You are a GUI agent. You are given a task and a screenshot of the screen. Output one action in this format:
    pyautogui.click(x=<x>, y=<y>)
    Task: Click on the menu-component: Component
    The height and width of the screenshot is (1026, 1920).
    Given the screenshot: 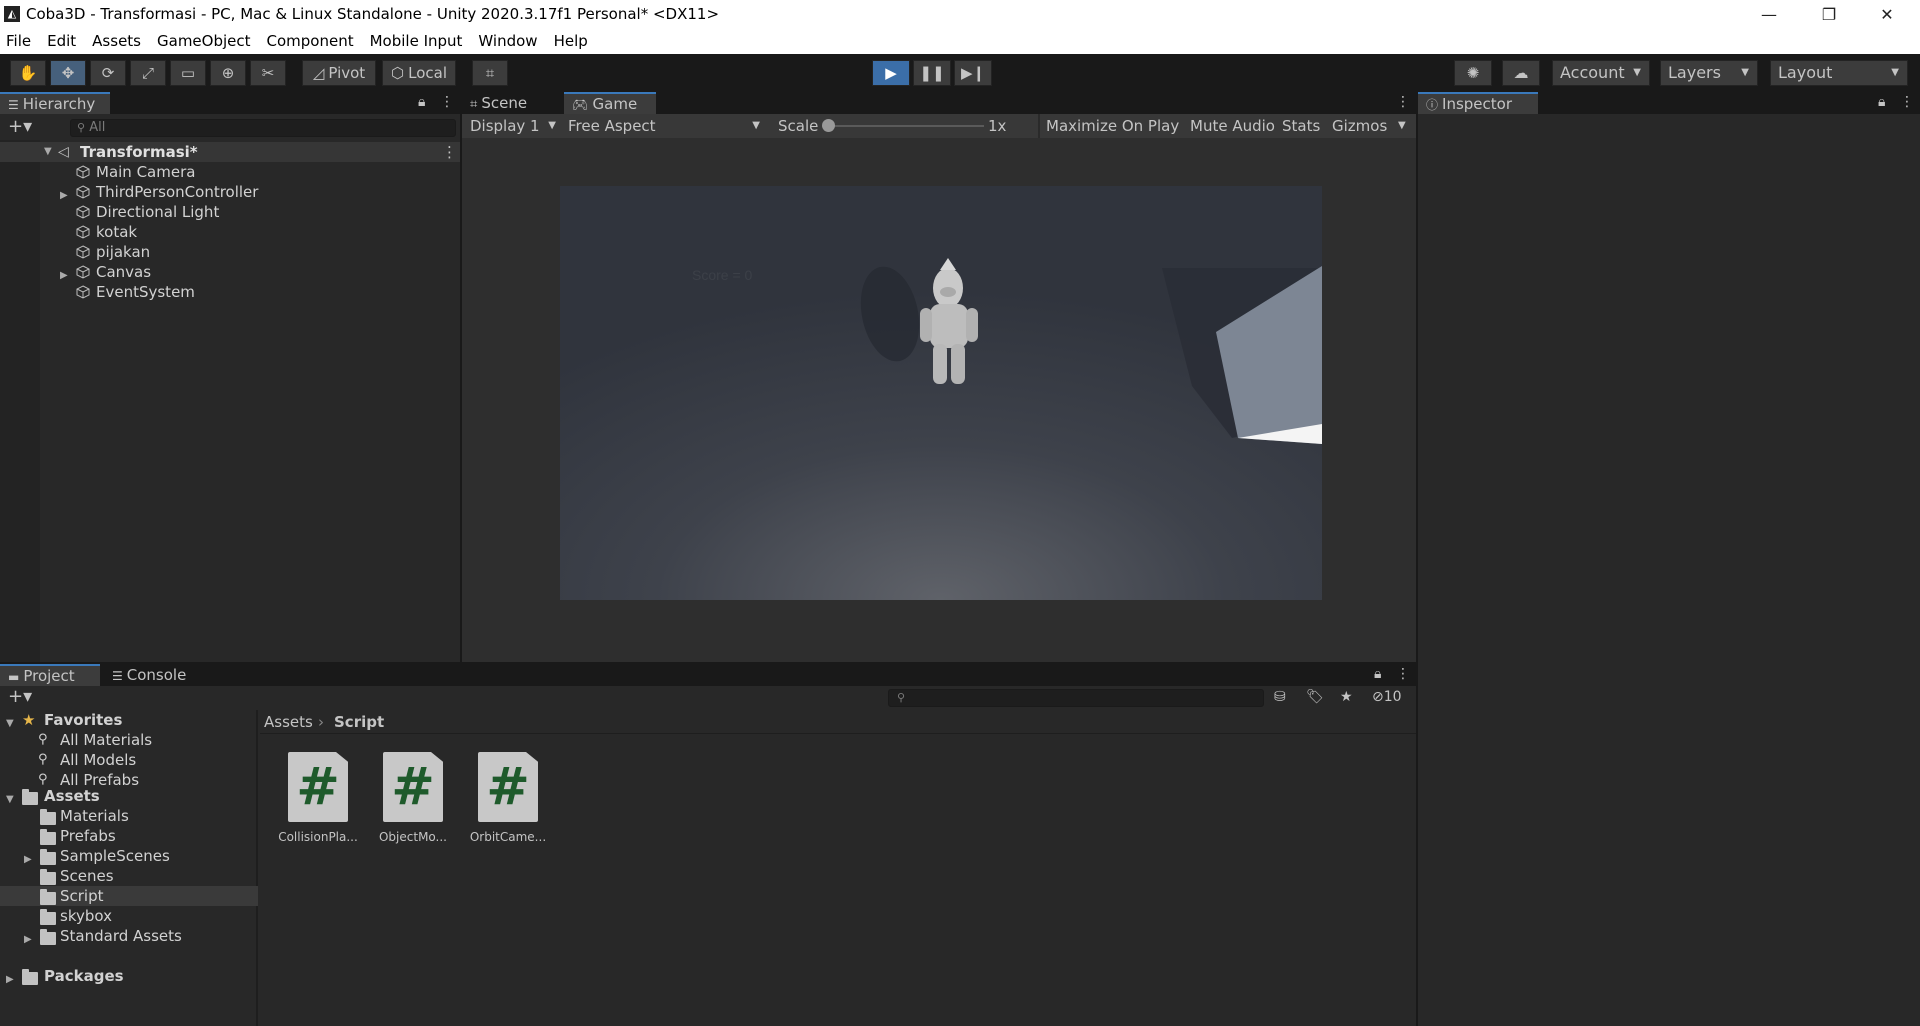 What is the action you would take?
    pyautogui.click(x=310, y=41)
    